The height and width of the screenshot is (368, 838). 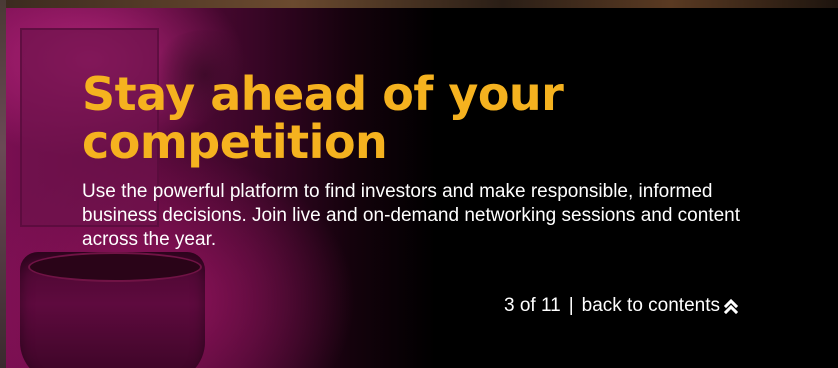 What do you see at coordinates (419, 4) in the screenshot?
I see `background-photo-top-strip` at bounding box center [419, 4].